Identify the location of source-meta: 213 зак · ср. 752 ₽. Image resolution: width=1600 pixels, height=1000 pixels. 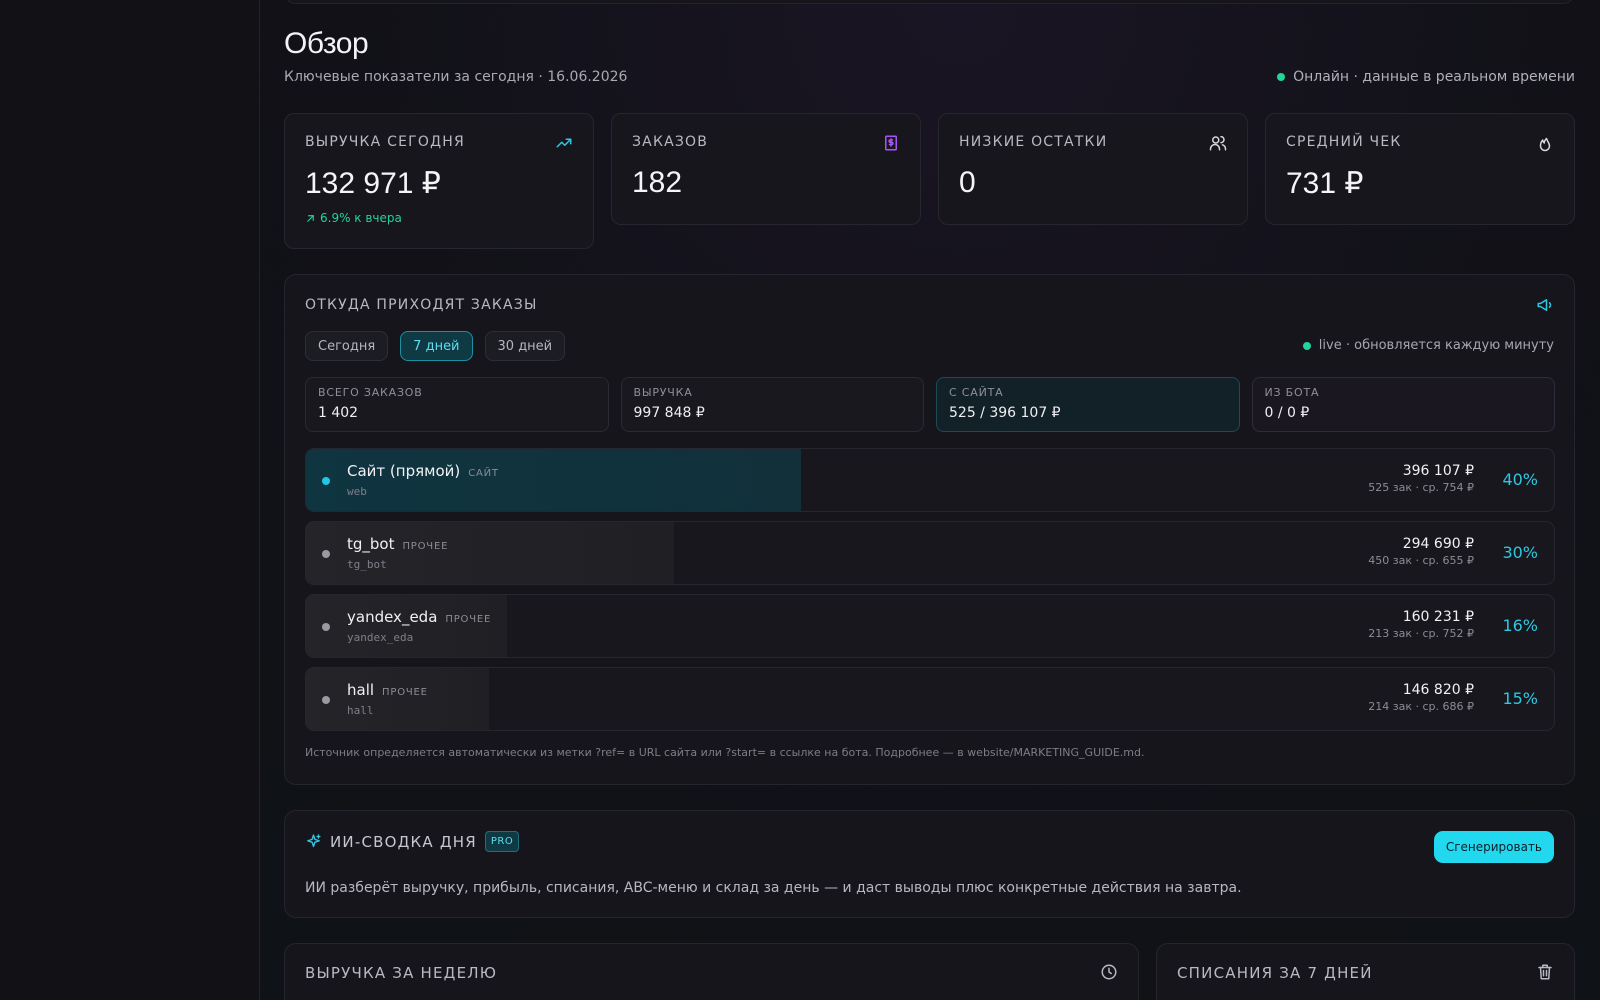
(1421, 633).